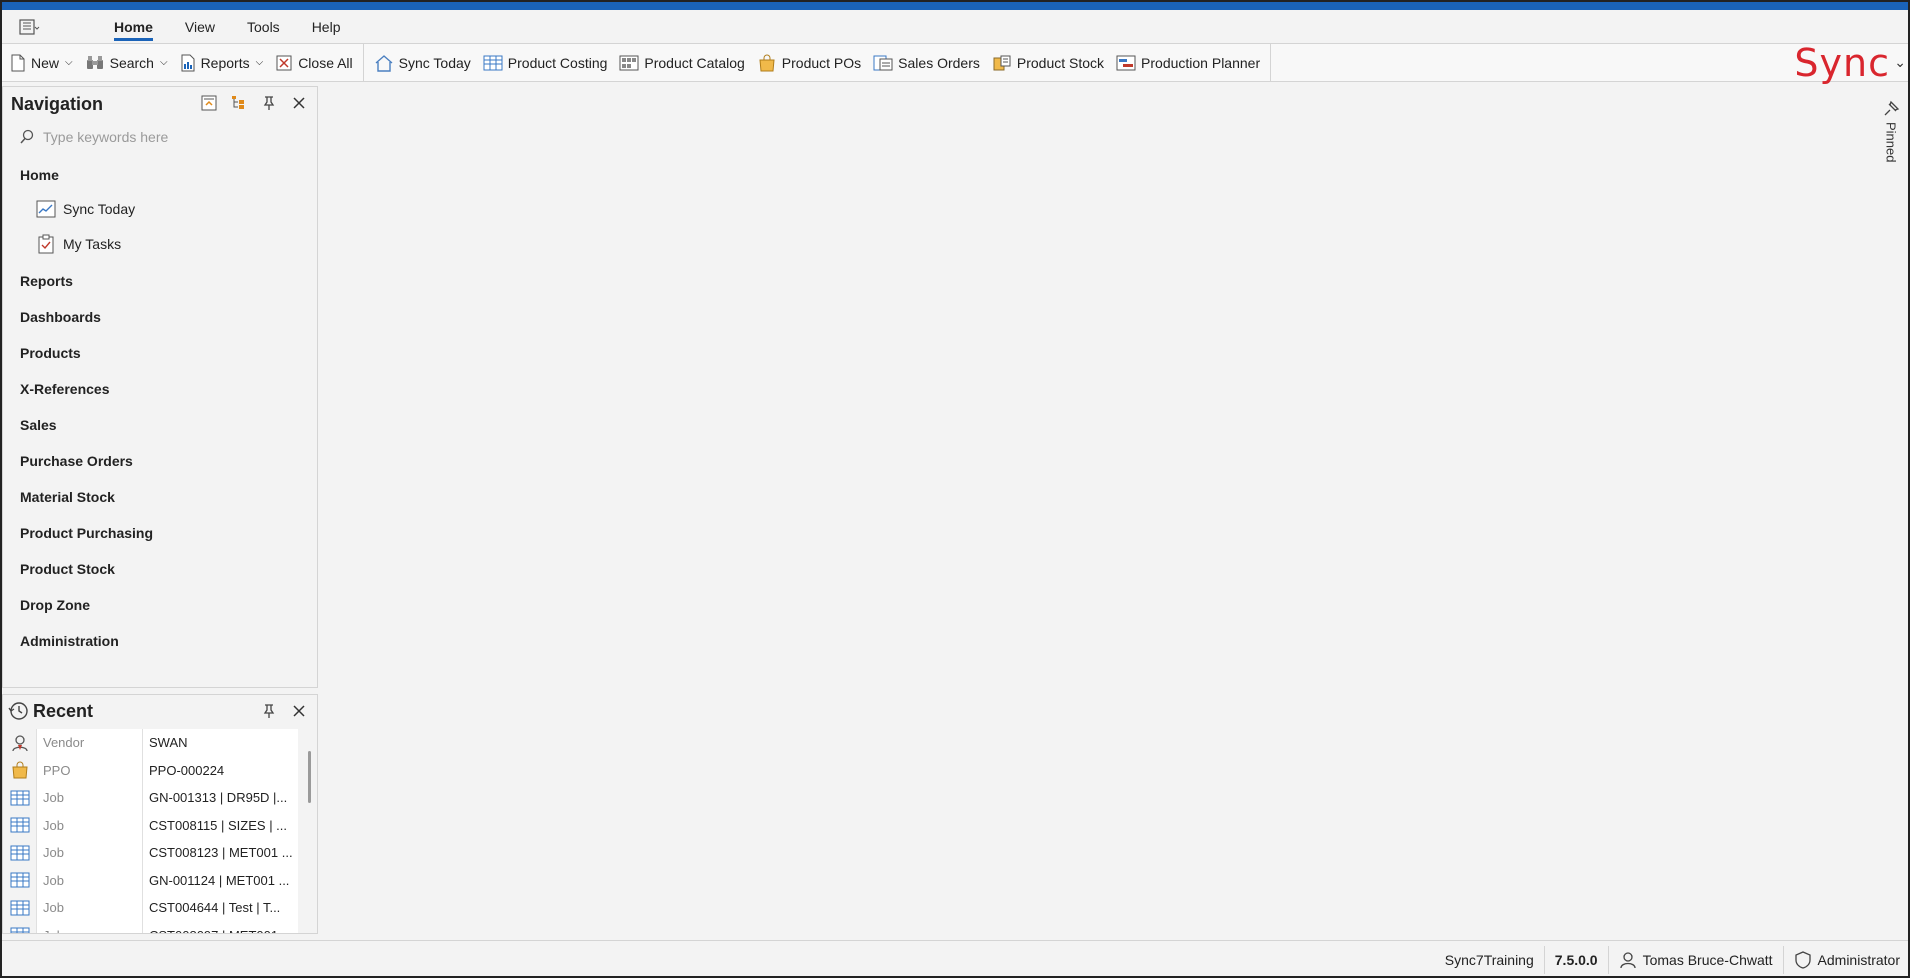  I want to click on search-label: Search, so click(131, 62).